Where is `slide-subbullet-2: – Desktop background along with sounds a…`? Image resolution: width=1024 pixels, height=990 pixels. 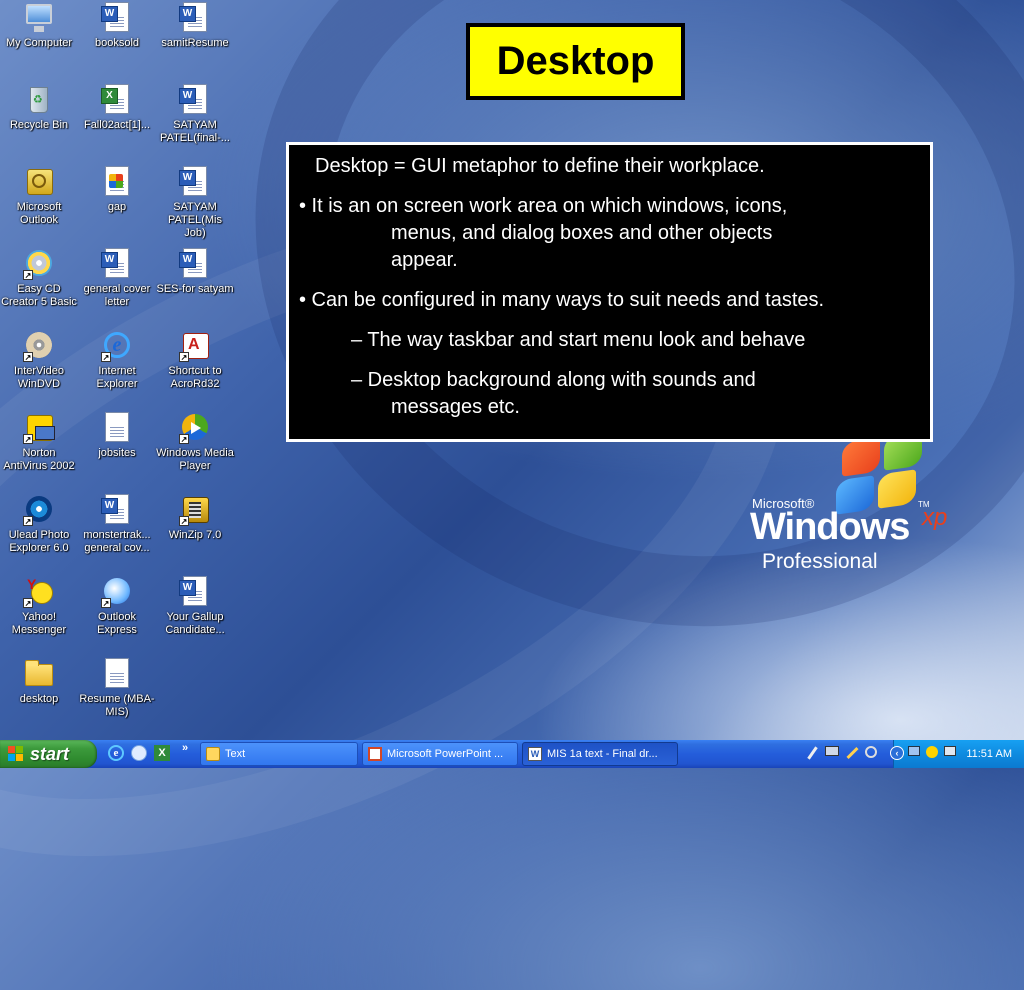
slide-subbullet-2: – Desktop background along with sounds a… is located at coordinates (609, 394).